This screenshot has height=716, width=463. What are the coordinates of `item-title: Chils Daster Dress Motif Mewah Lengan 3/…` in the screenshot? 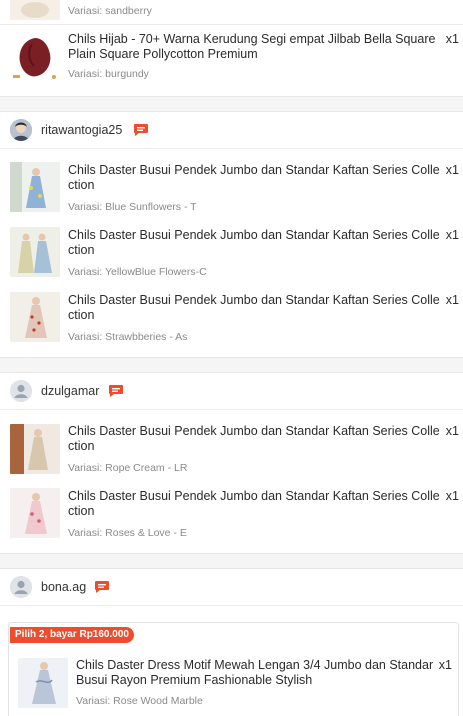 It's located at (255, 672).